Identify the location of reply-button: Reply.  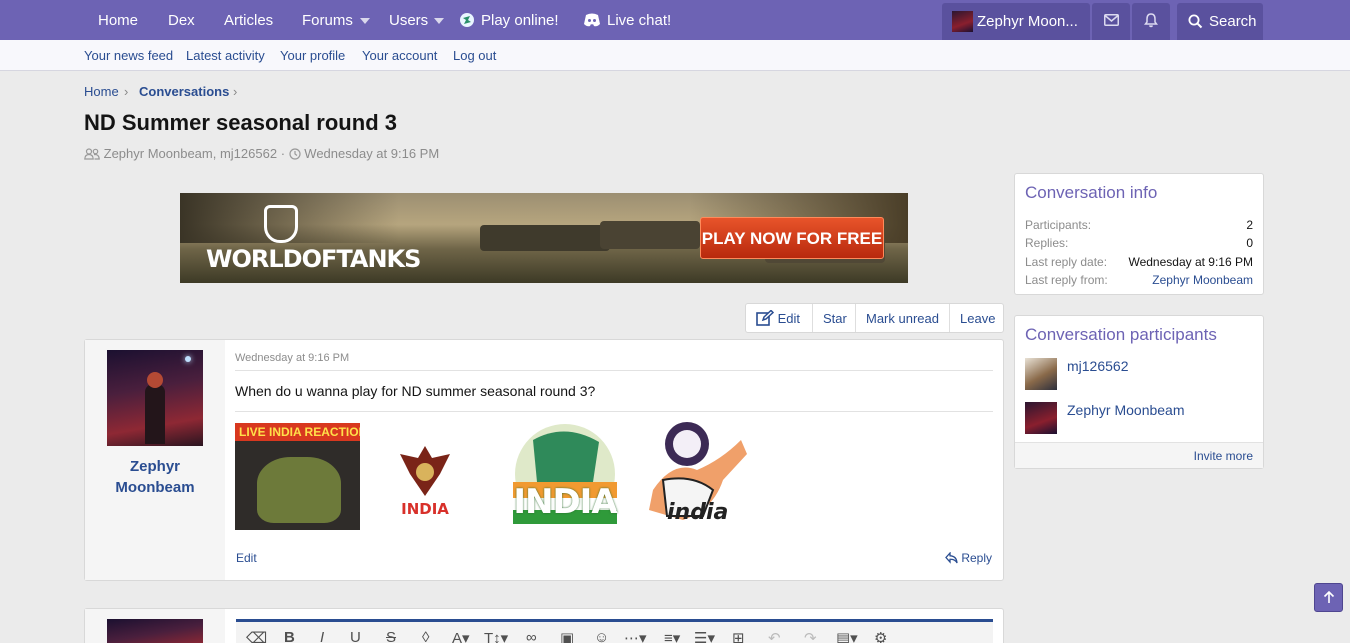
(968, 558).